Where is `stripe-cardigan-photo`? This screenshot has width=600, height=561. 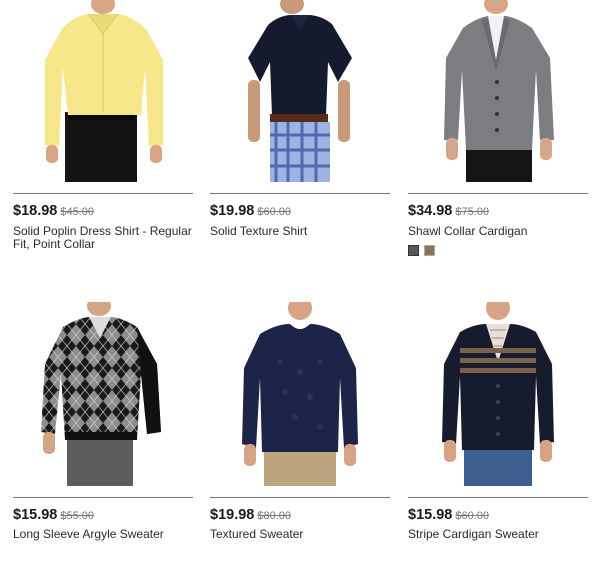 stripe-cardigan-photo is located at coordinates (498, 394).